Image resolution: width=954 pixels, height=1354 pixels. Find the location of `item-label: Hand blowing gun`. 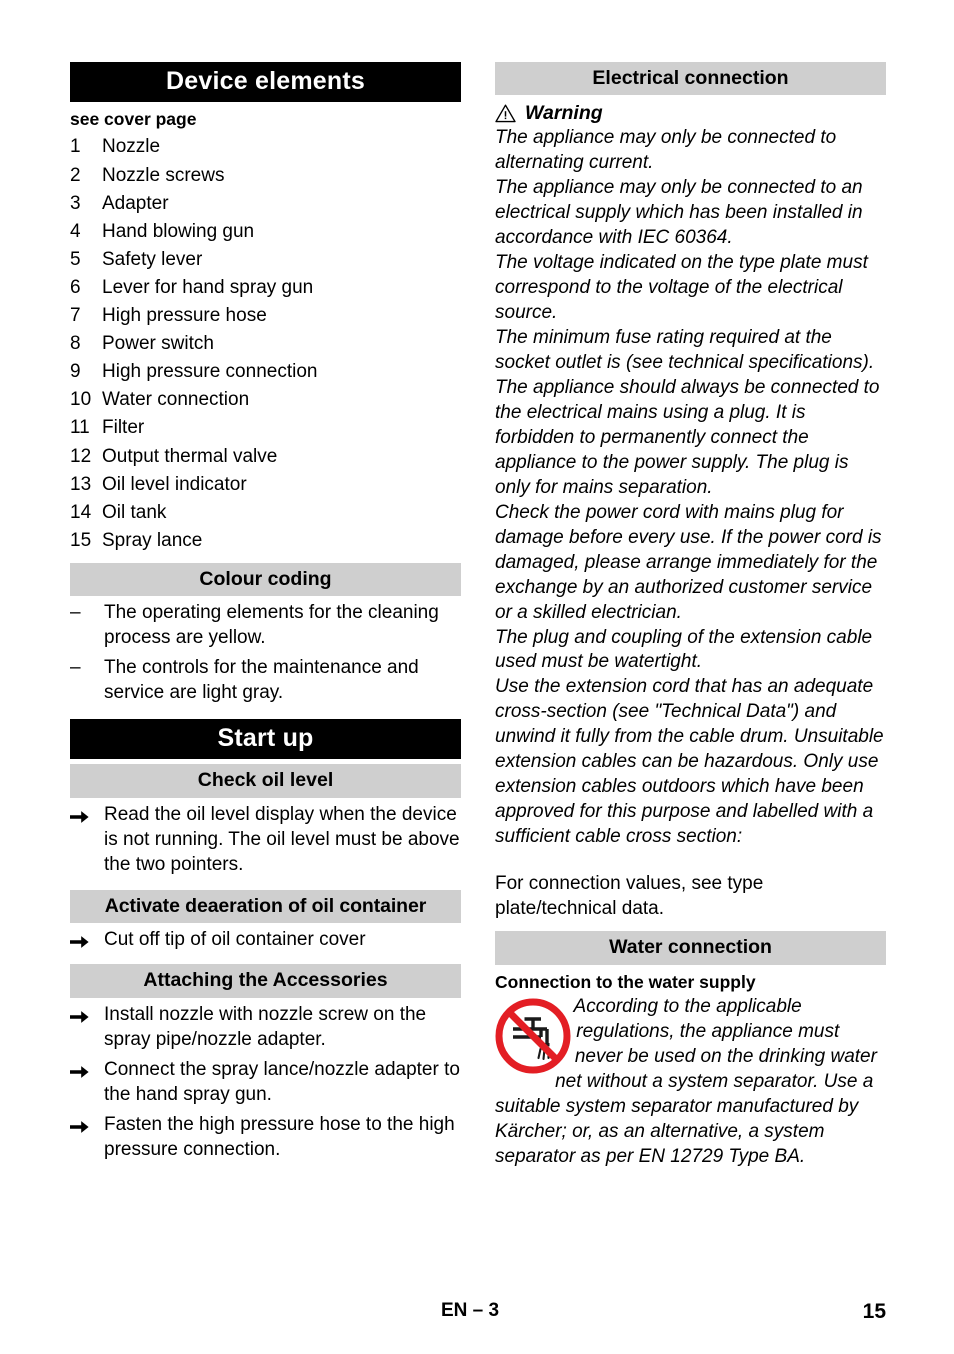

item-label: Hand blowing gun is located at coordinates (178, 231).